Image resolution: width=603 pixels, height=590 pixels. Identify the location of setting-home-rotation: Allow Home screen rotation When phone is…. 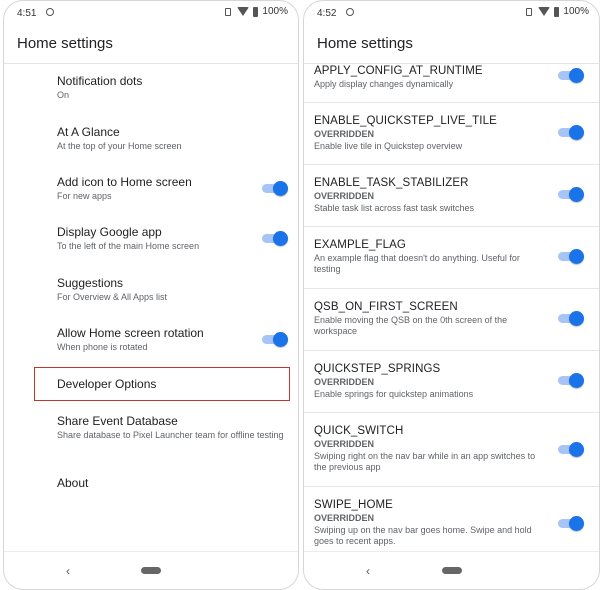
(172, 339).